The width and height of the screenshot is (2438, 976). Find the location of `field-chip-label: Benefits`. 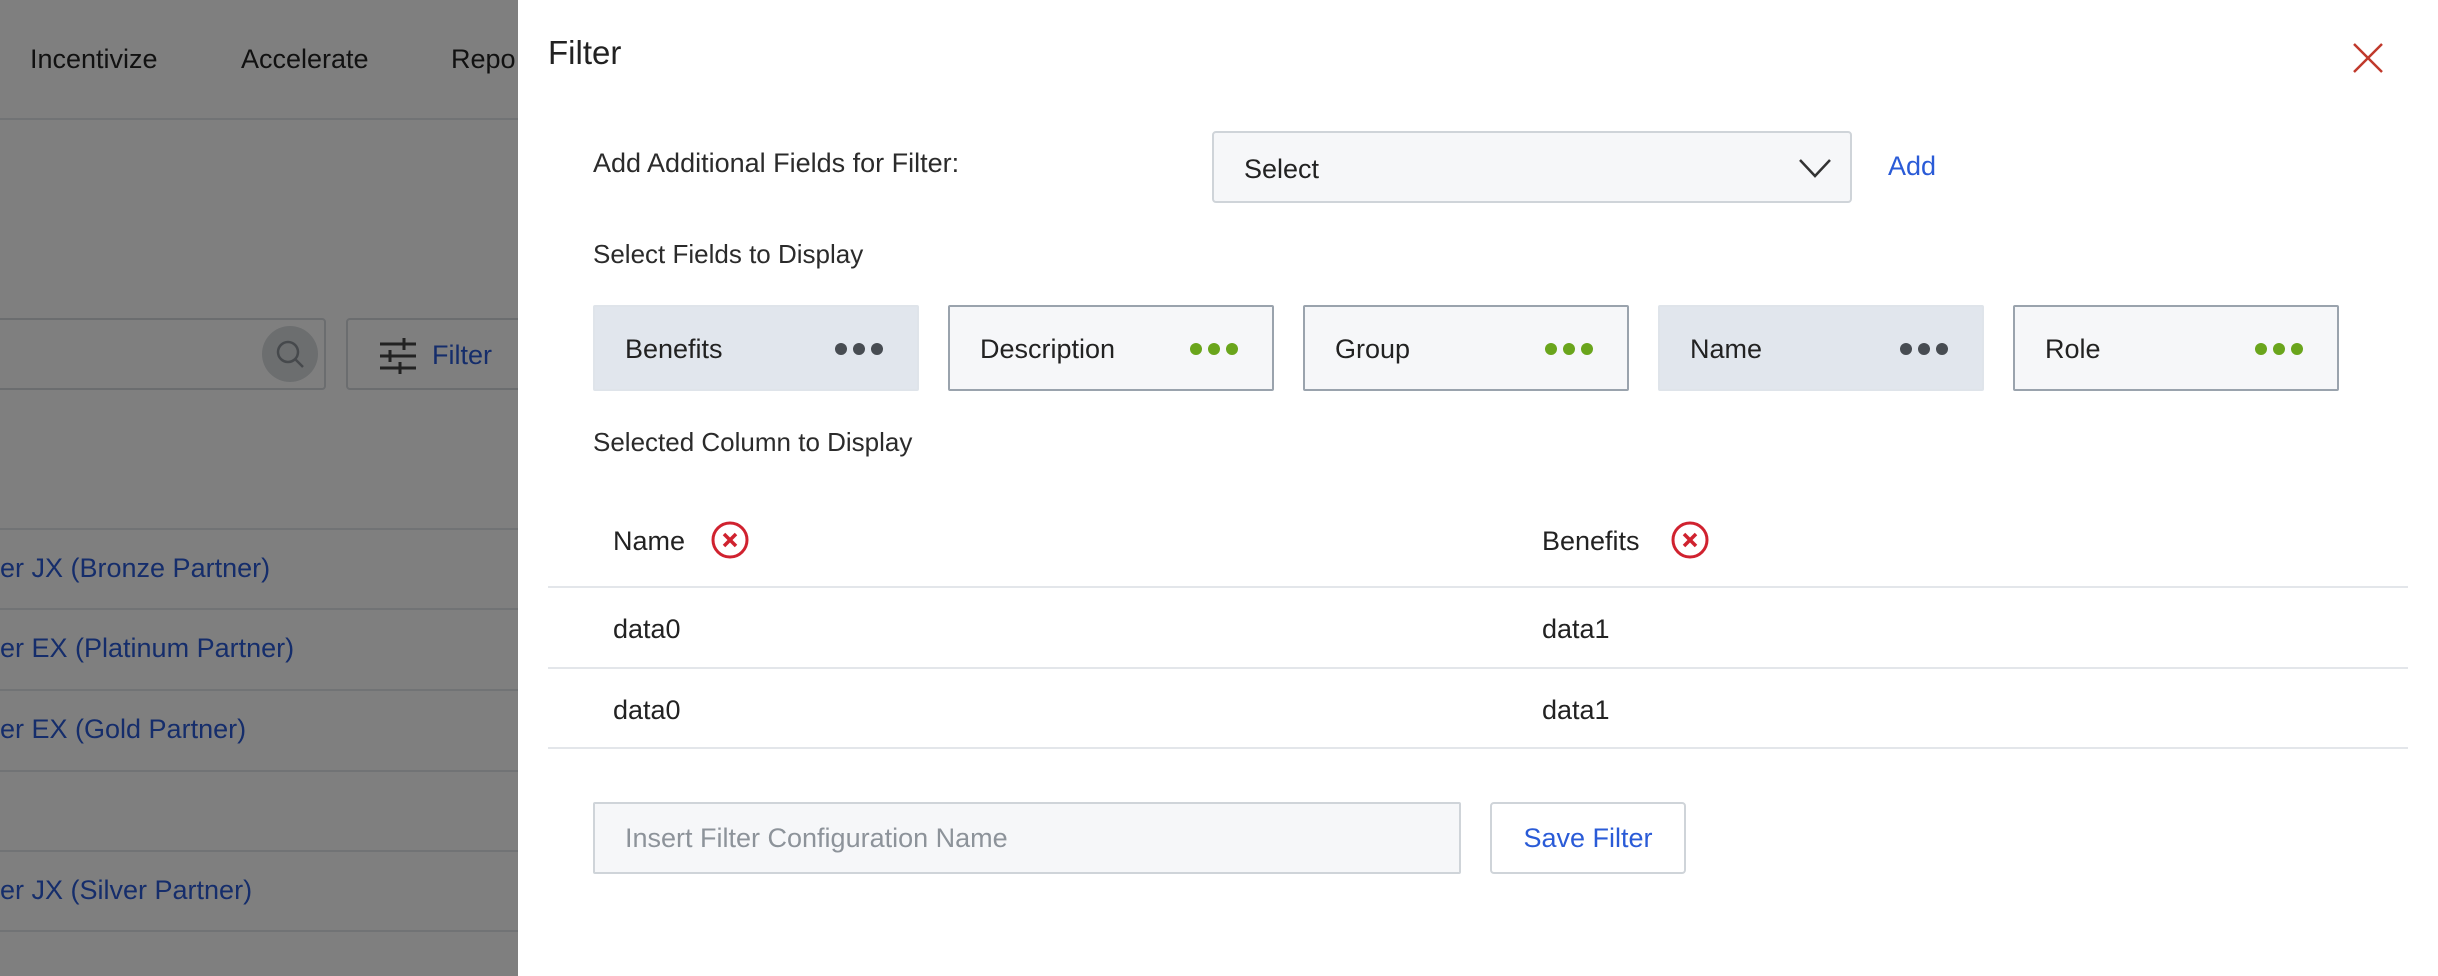

field-chip-label: Benefits is located at coordinates (674, 349).